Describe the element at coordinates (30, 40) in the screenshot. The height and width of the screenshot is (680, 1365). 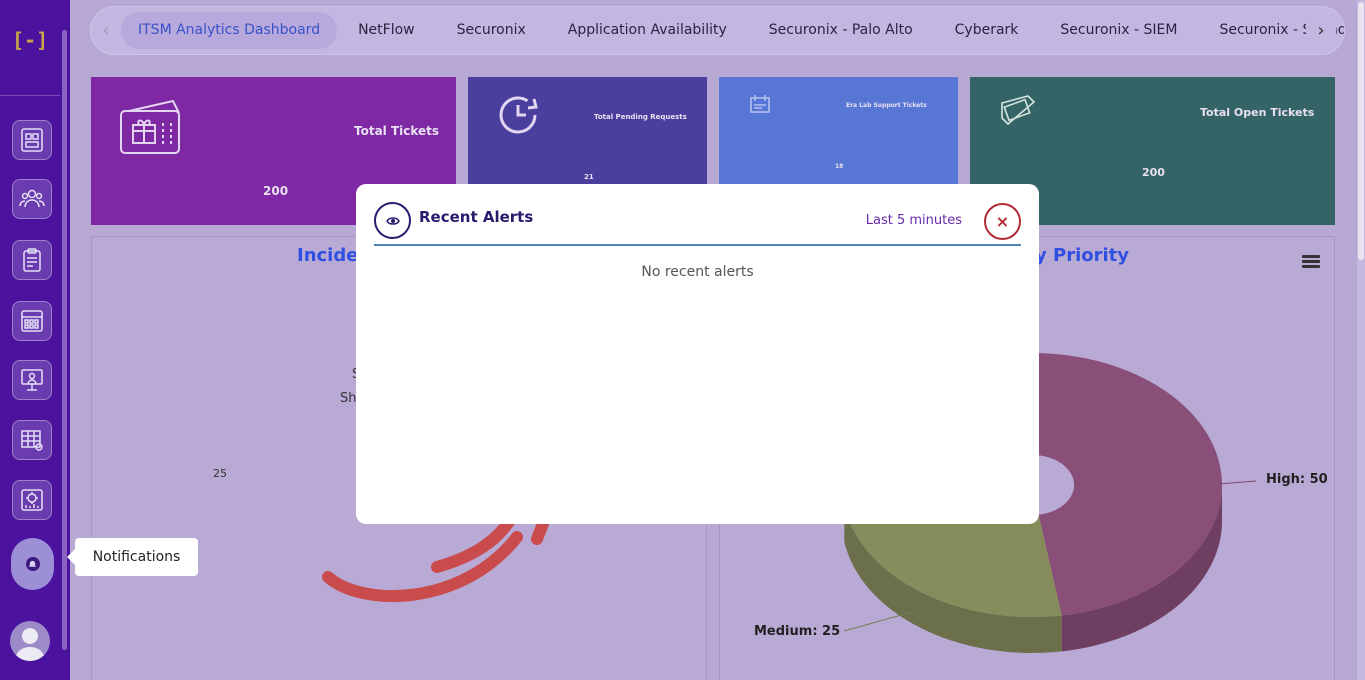
I see `app-logo: [-]` at that location.